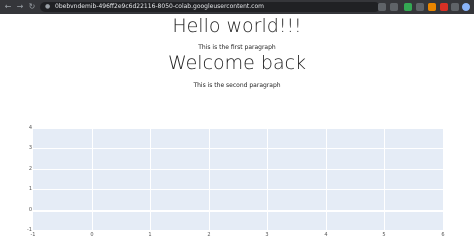  I want to click on back-icon: ←, so click(8, 7).